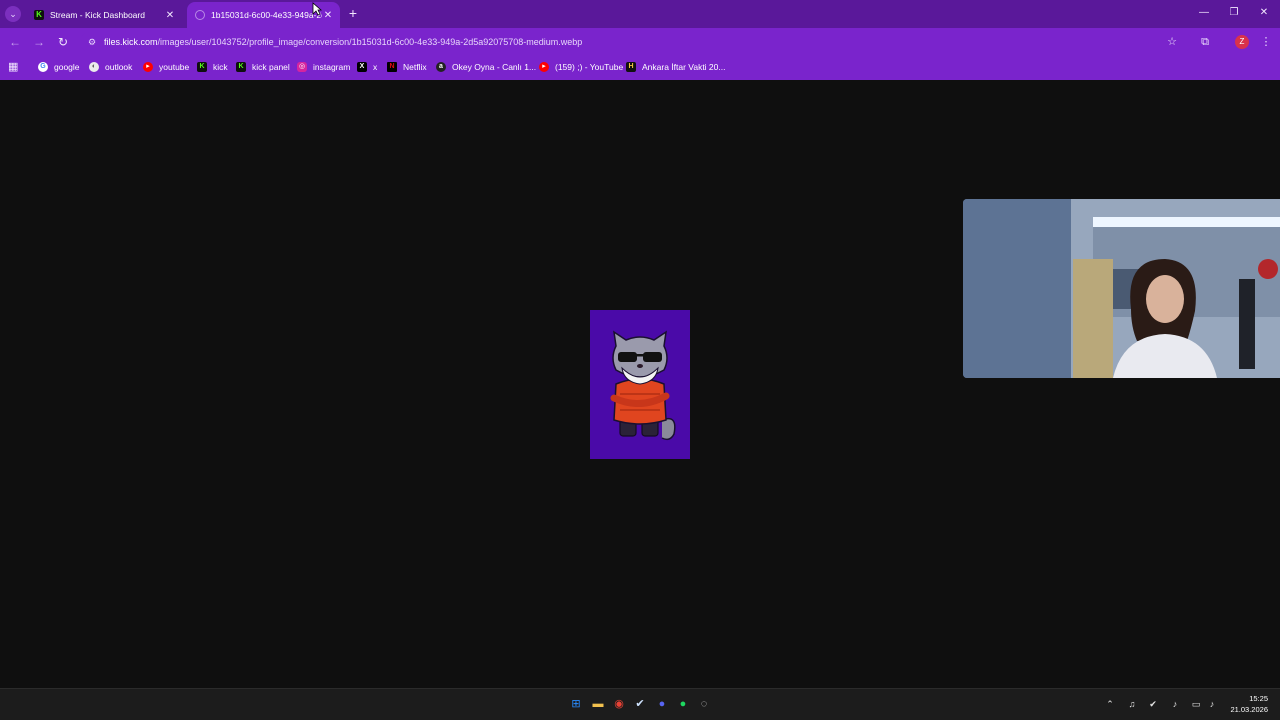  I want to click on bookmark-instagram: ◎ instagram, so click(323, 67).